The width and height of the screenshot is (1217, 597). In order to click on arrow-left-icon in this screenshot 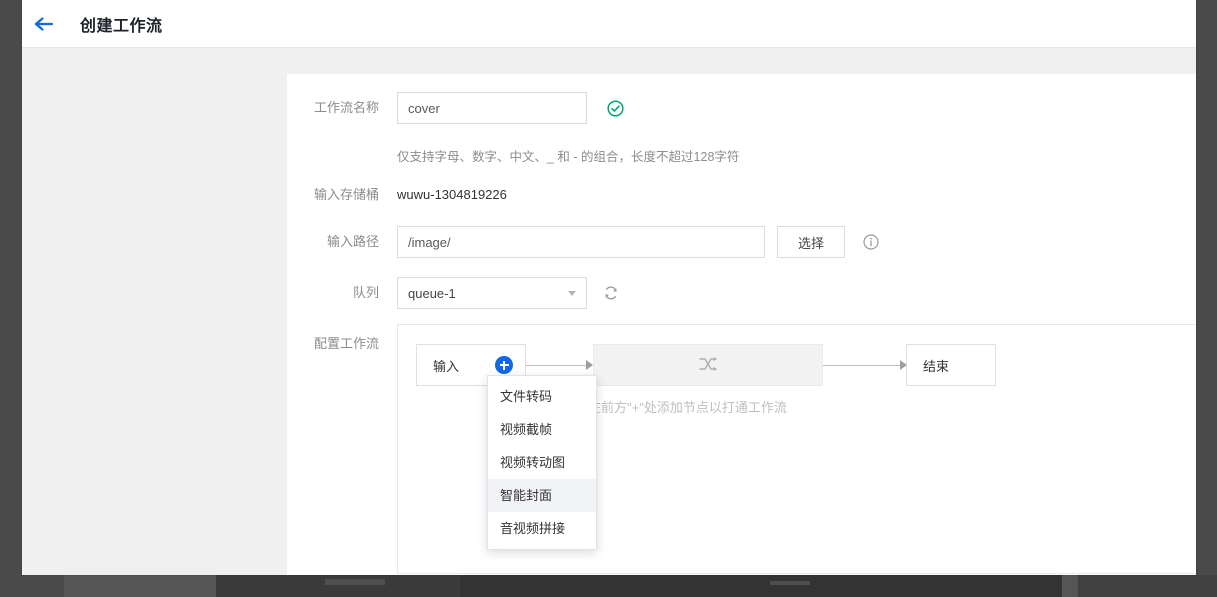, I will do `click(44, 24)`.